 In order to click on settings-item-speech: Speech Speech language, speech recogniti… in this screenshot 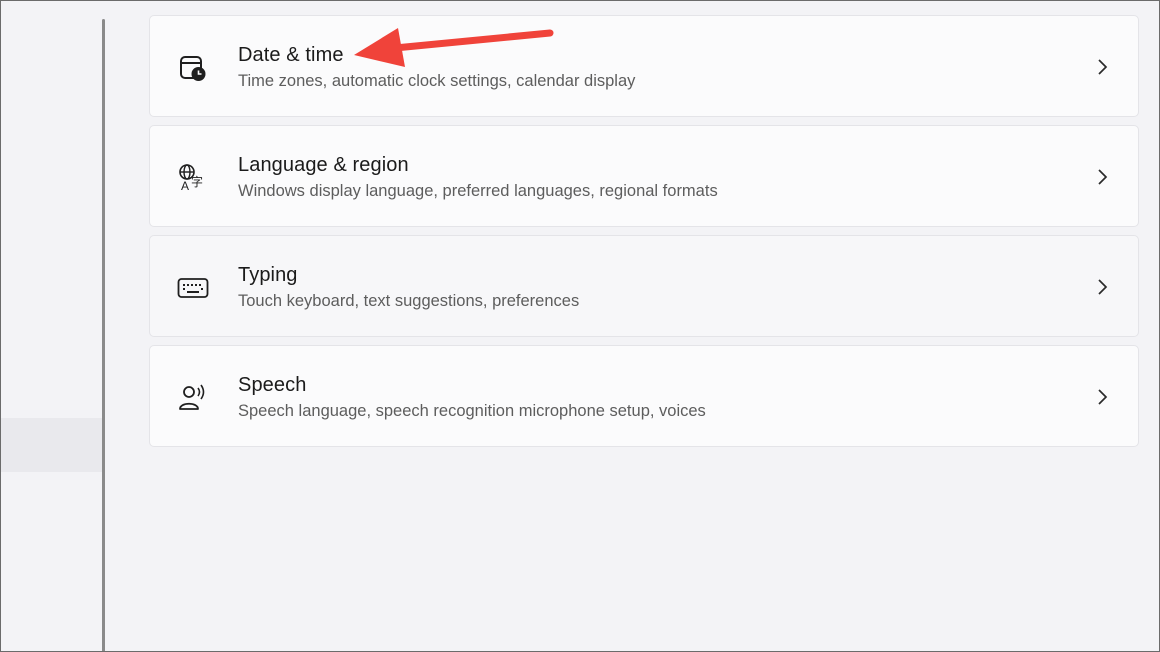, I will do `click(644, 396)`.